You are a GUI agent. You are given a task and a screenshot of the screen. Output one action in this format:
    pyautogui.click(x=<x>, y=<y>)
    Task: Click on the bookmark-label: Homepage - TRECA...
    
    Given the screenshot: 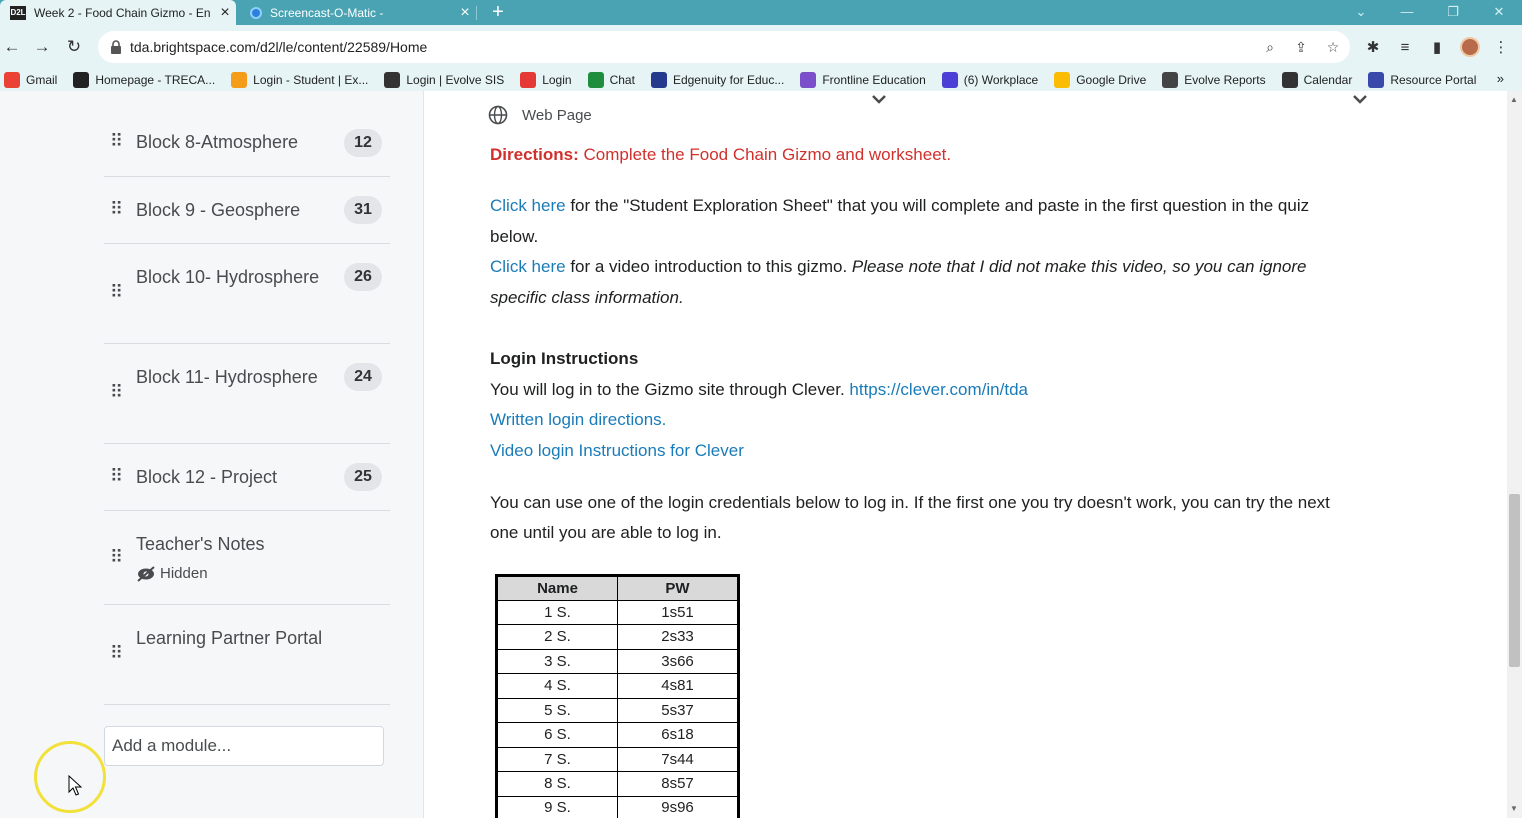 What is the action you would take?
    pyautogui.click(x=155, y=80)
    